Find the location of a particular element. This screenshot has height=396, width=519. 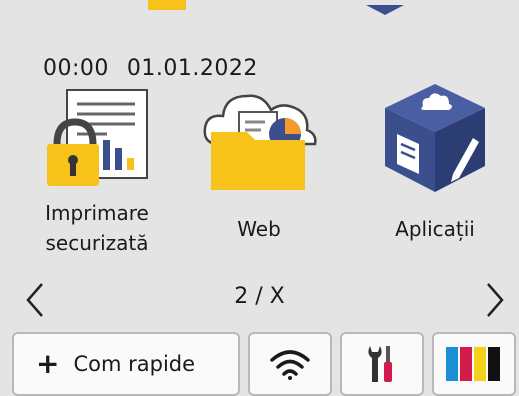

current-date: 01.01.2022 is located at coordinates (192, 68).